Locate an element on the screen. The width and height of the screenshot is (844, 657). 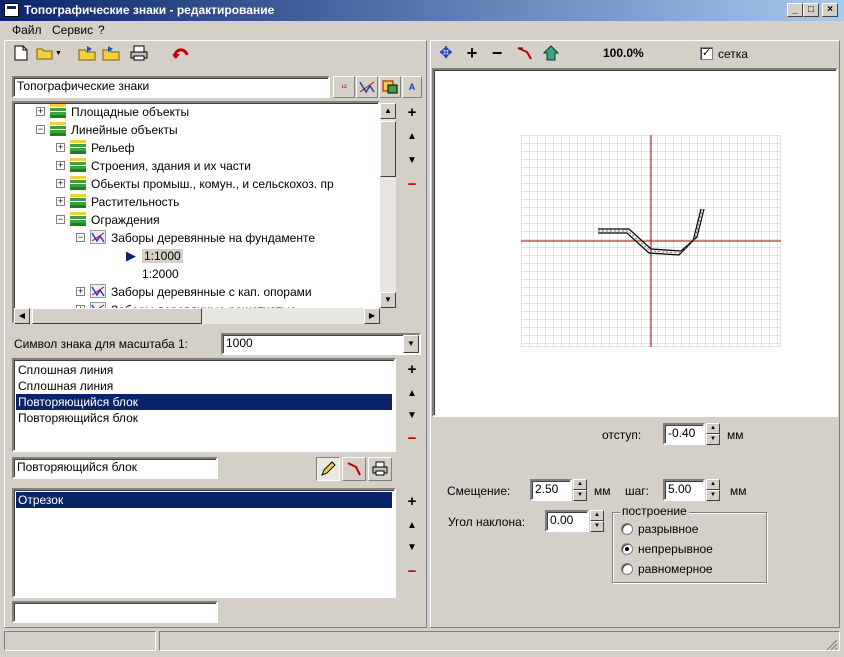
scroll-right-icon: ▶ is located at coordinates (372, 316).